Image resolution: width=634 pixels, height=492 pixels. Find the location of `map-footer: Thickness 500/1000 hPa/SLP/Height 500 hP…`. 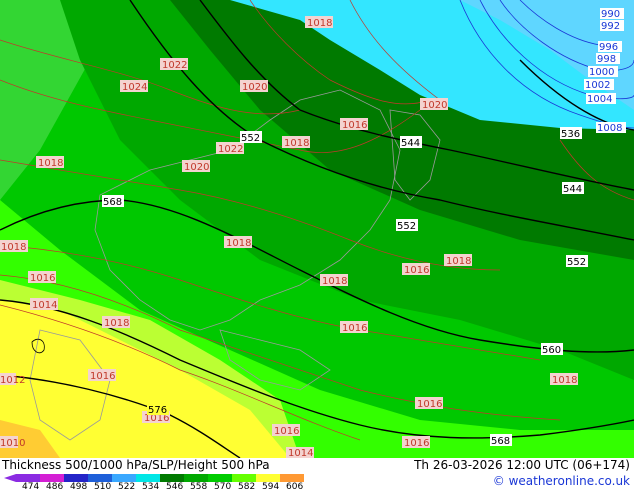

map-footer: Thickness 500/1000 hPa/SLP/Height 500 hP… is located at coordinates (317, 475).